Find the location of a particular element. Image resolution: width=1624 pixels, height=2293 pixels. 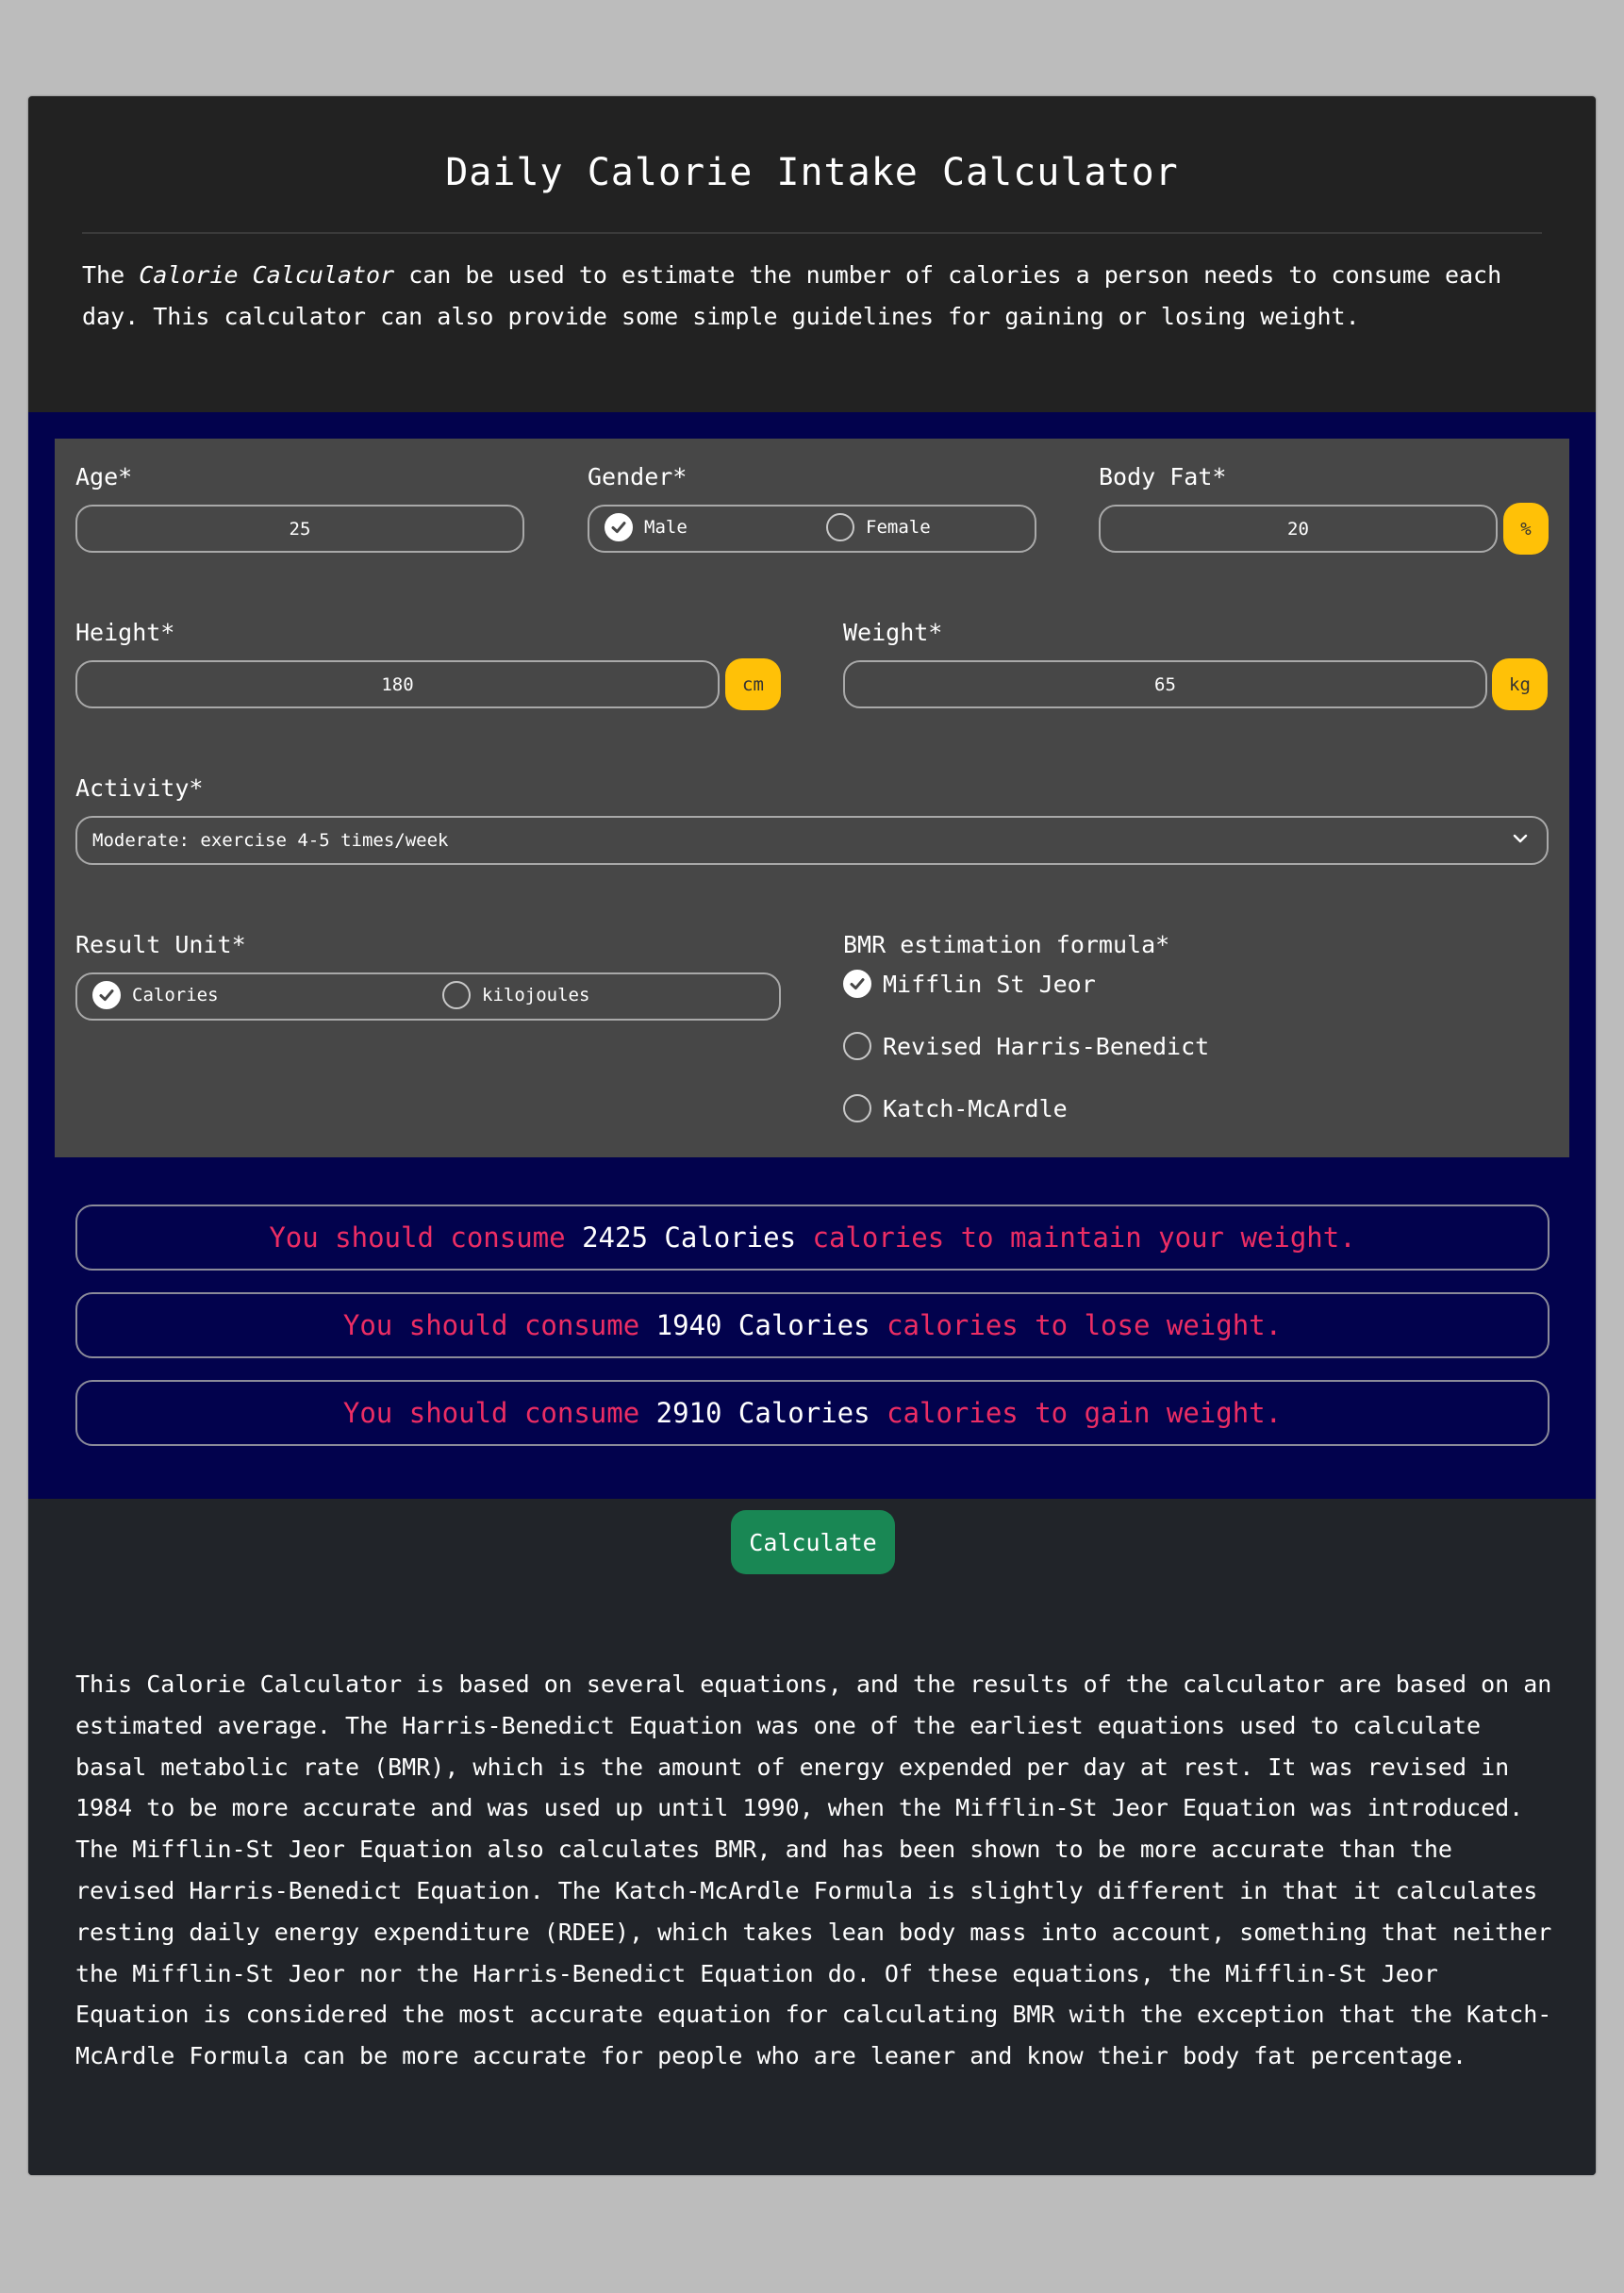

body-fat-input: 20 is located at coordinates (1298, 529).